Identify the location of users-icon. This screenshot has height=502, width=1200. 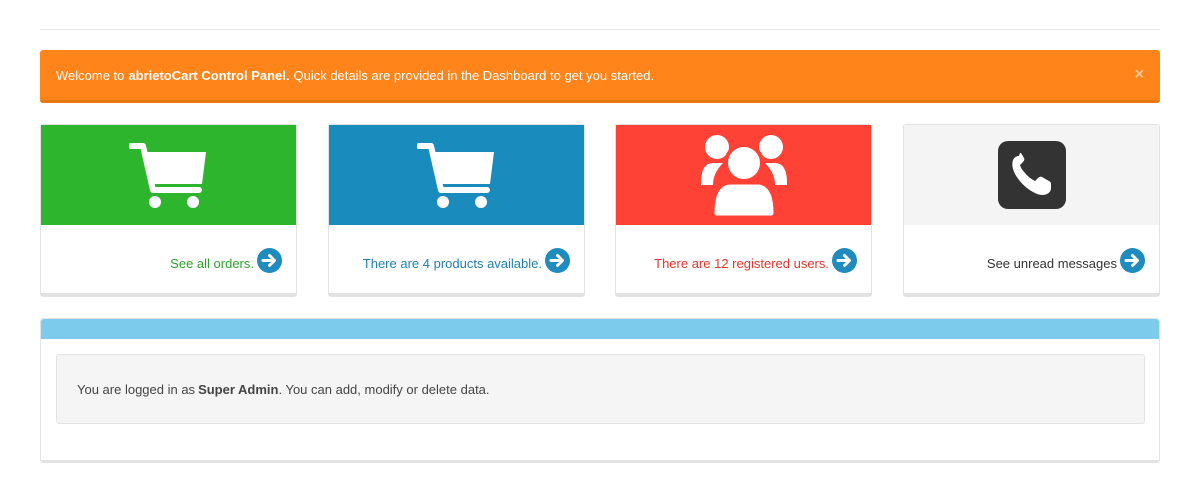
(743, 176).